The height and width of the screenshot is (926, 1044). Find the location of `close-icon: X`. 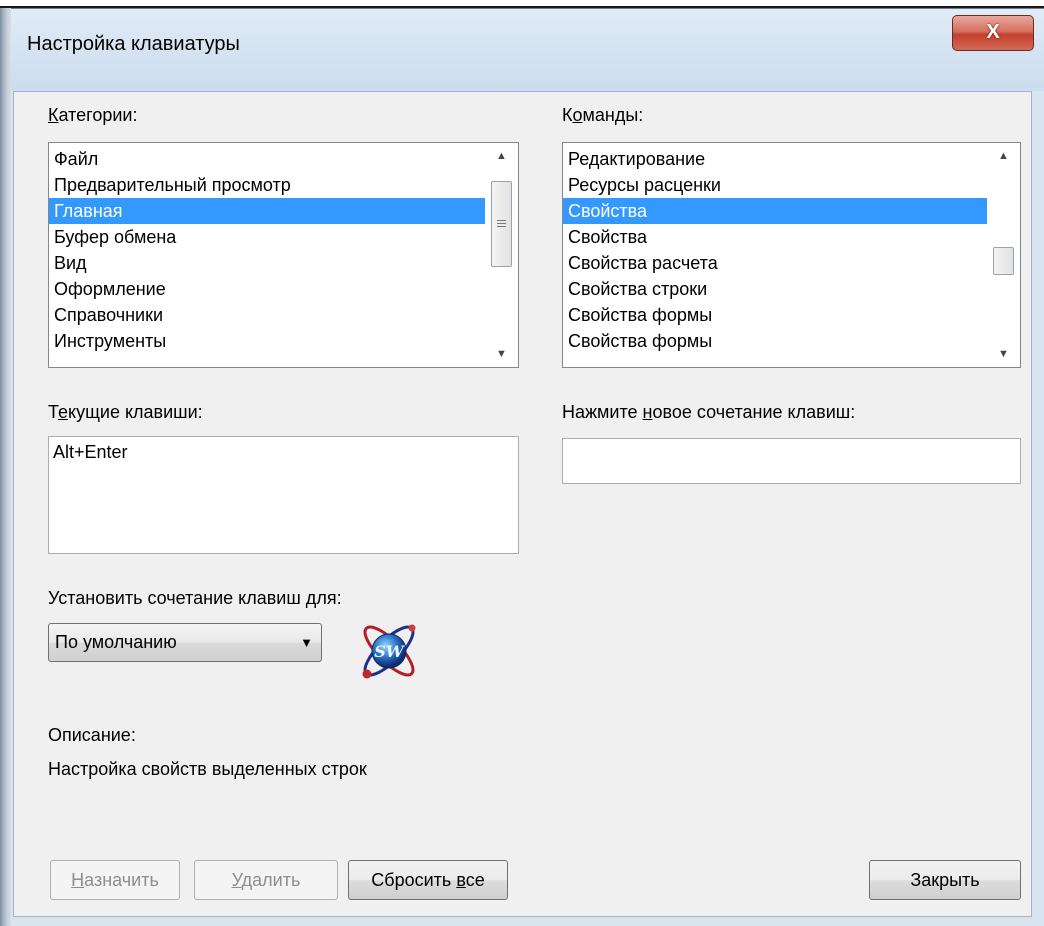

close-icon: X is located at coordinates (993, 32).